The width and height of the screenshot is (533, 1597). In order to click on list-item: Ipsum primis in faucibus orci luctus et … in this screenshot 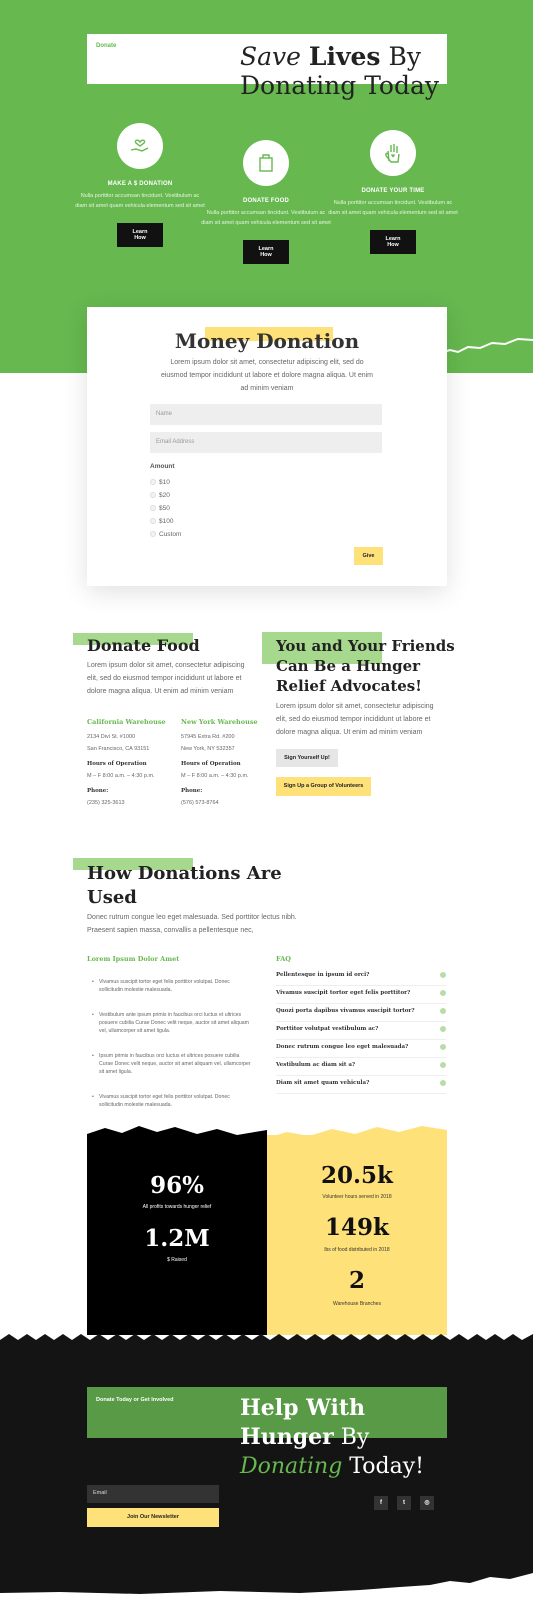, I will do `click(172, 1064)`.